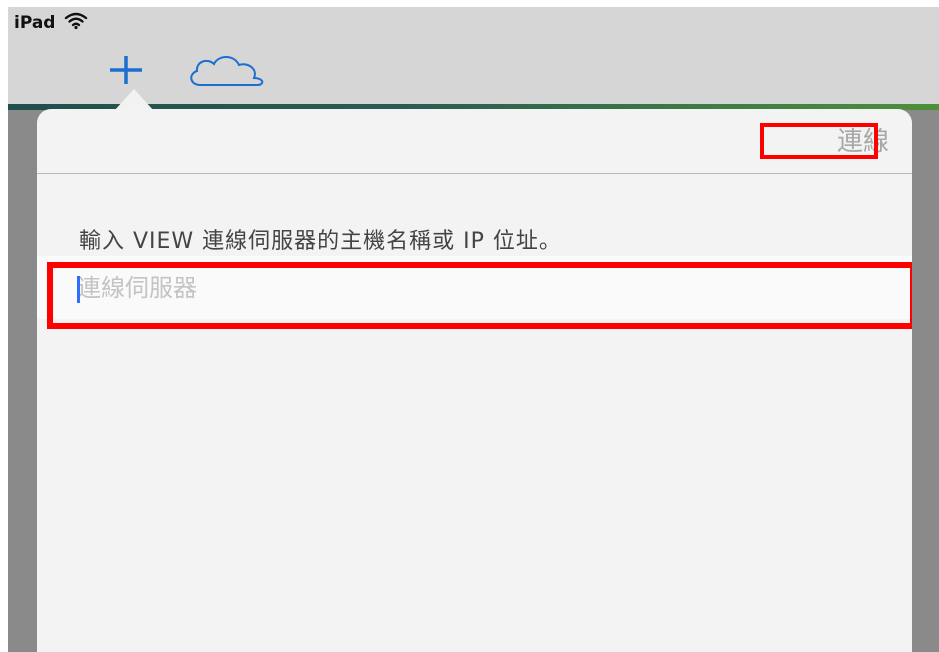 Image resolution: width=939 pixels, height=652 pixels. Describe the element at coordinates (76, 21) in the screenshot. I see `wifi-icon` at that location.